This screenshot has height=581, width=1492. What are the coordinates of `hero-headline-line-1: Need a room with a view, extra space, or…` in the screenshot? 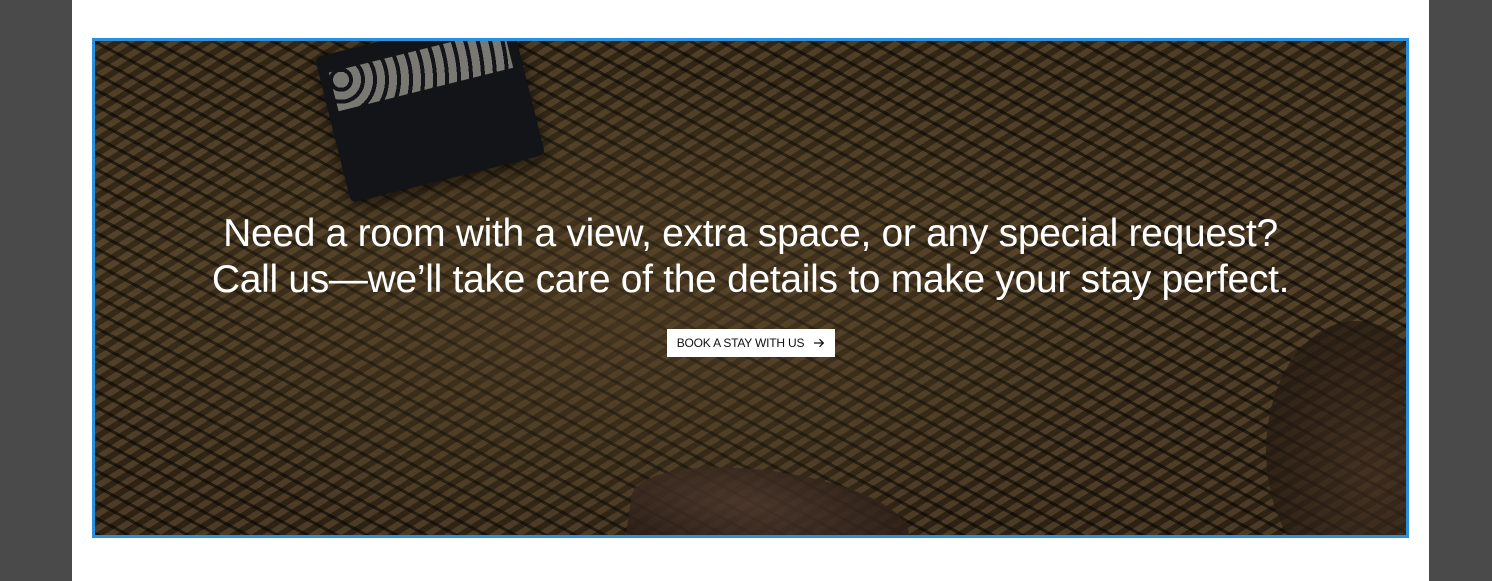 It's located at (750, 233).